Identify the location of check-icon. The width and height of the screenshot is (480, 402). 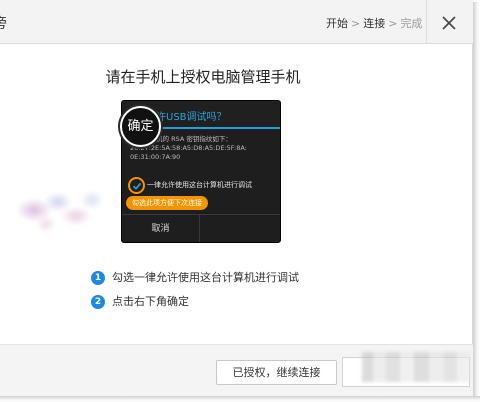
(137, 186).